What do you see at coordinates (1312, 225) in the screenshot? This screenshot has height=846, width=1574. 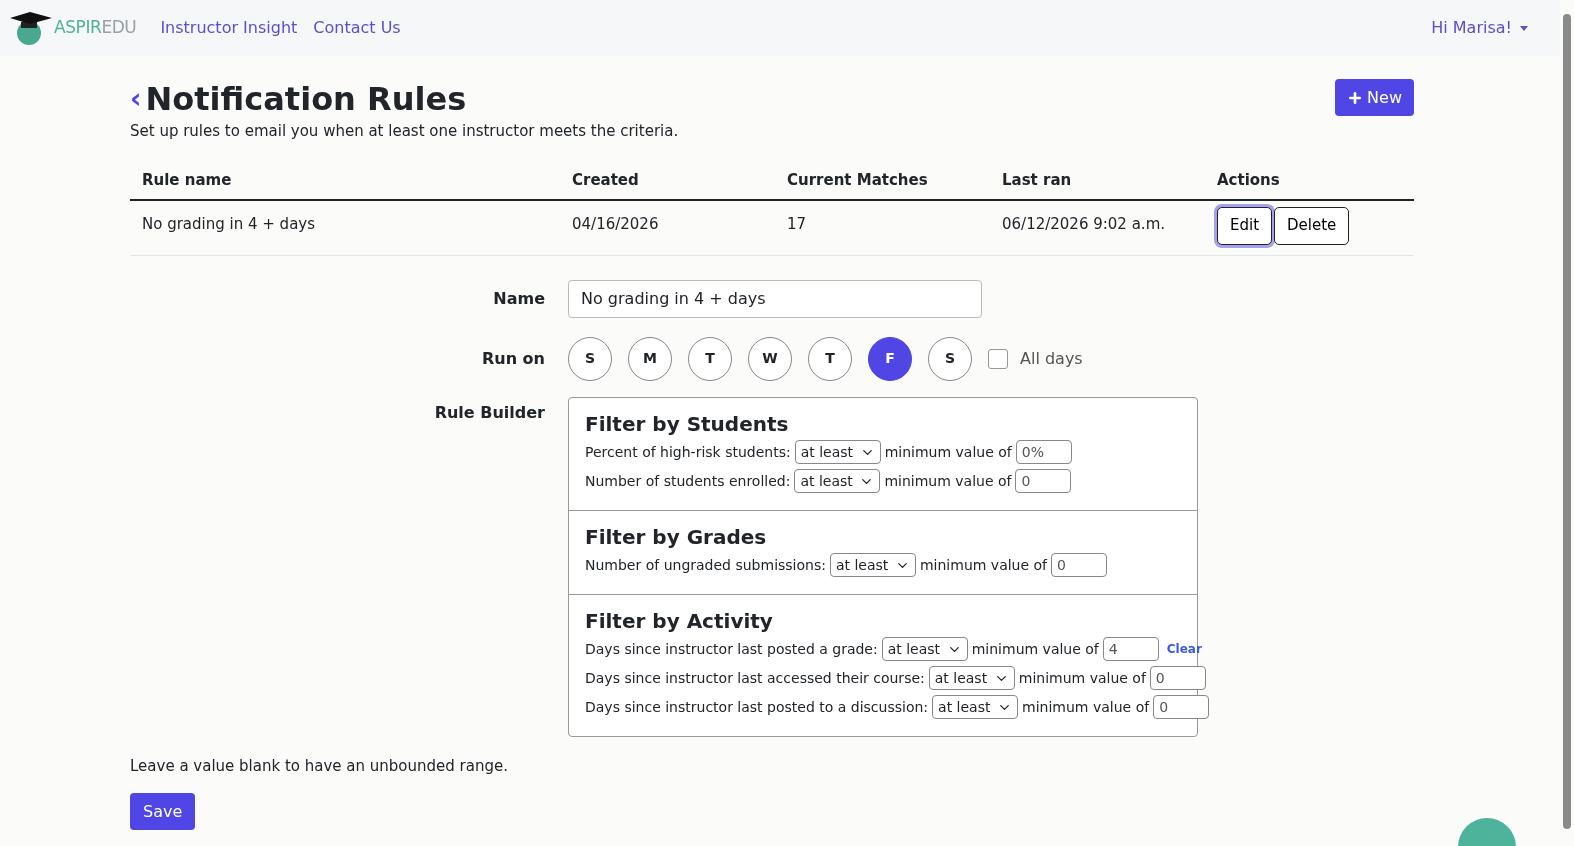 I see `action-button: Delete` at bounding box center [1312, 225].